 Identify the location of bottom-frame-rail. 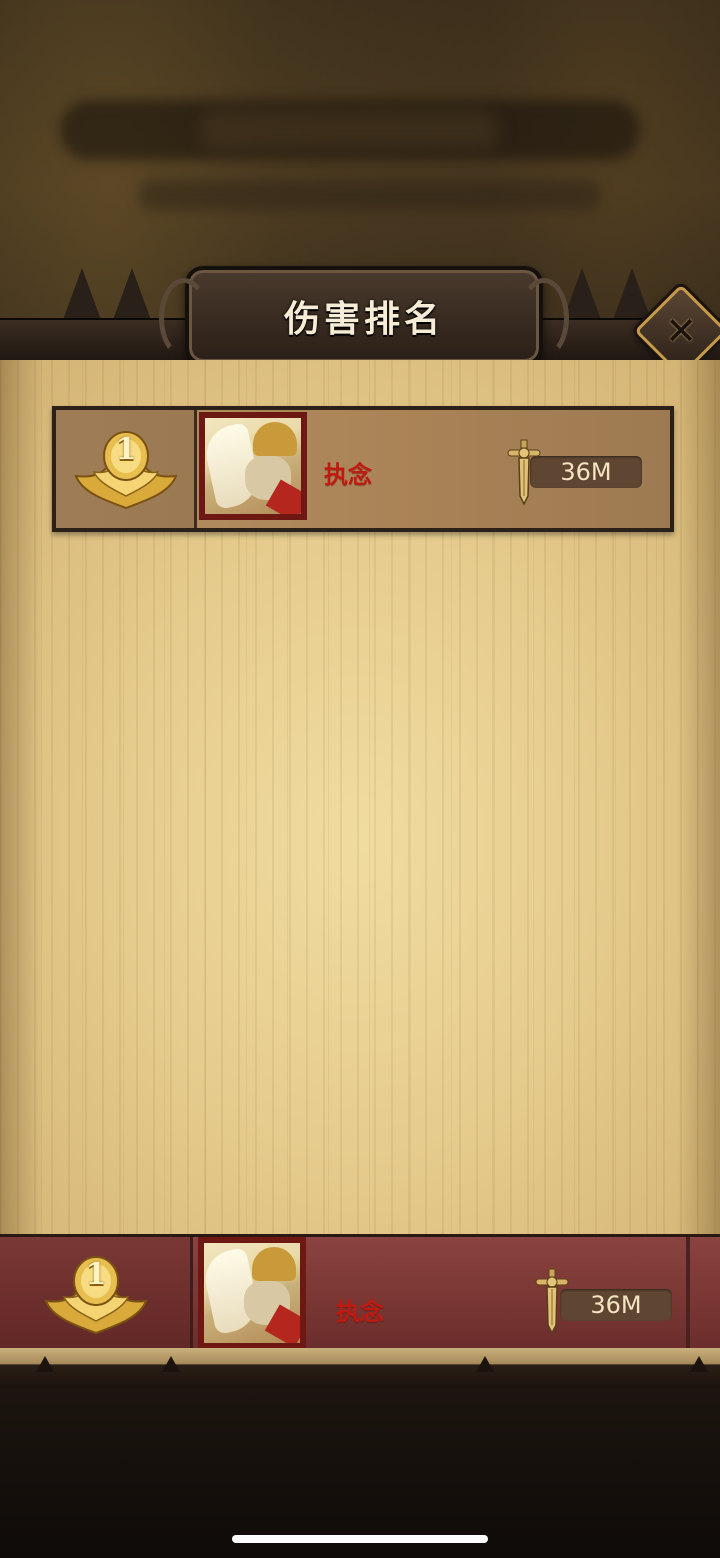
(360, 1368).